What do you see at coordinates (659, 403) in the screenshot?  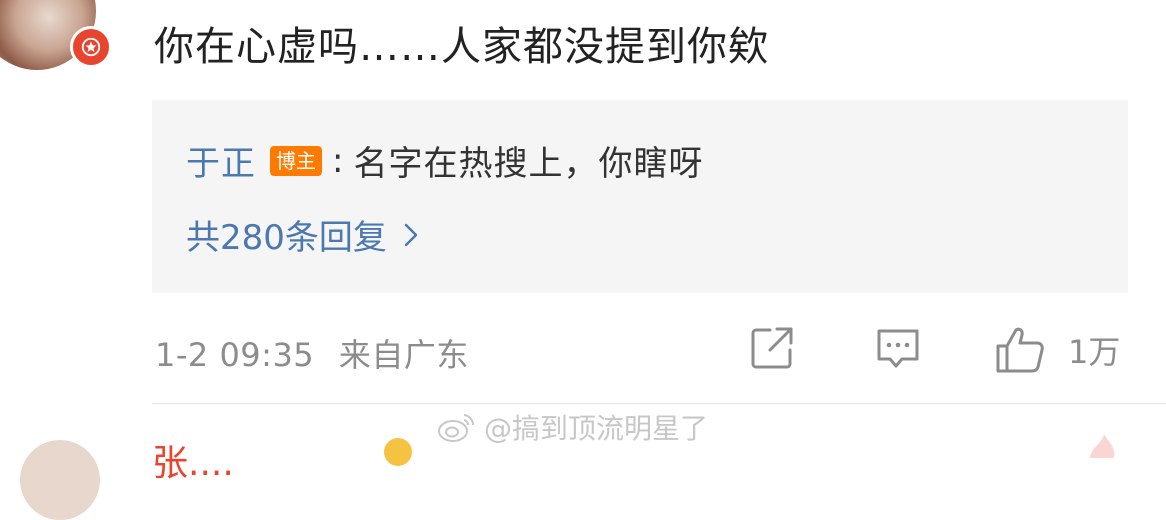 I see `comment-divider` at bounding box center [659, 403].